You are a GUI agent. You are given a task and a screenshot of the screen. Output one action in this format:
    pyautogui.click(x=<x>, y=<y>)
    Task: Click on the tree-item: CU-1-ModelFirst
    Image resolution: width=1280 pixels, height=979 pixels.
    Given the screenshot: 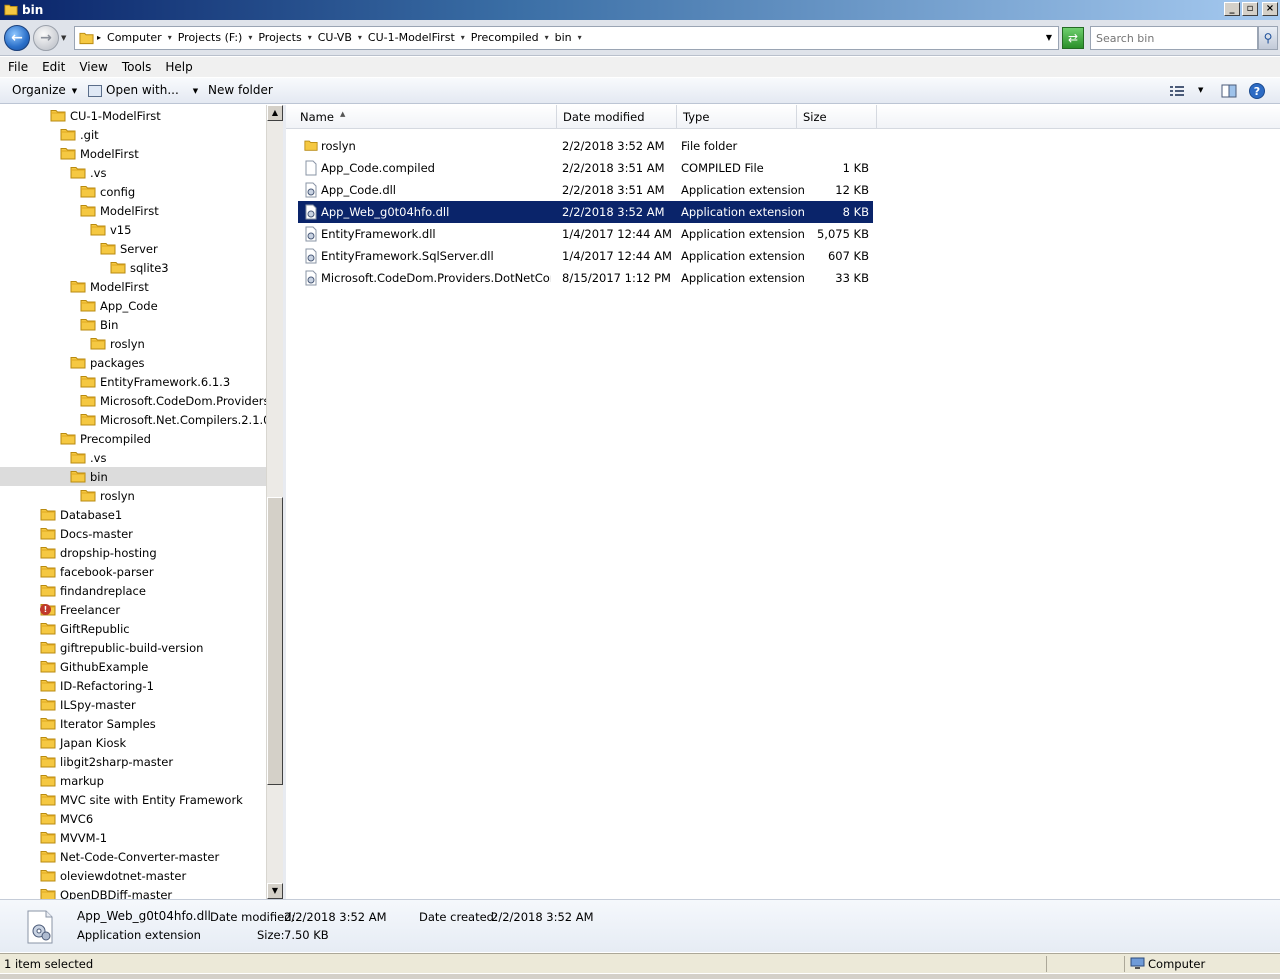 What is the action you would take?
    pyautogui.click(x=133, y=115)
    